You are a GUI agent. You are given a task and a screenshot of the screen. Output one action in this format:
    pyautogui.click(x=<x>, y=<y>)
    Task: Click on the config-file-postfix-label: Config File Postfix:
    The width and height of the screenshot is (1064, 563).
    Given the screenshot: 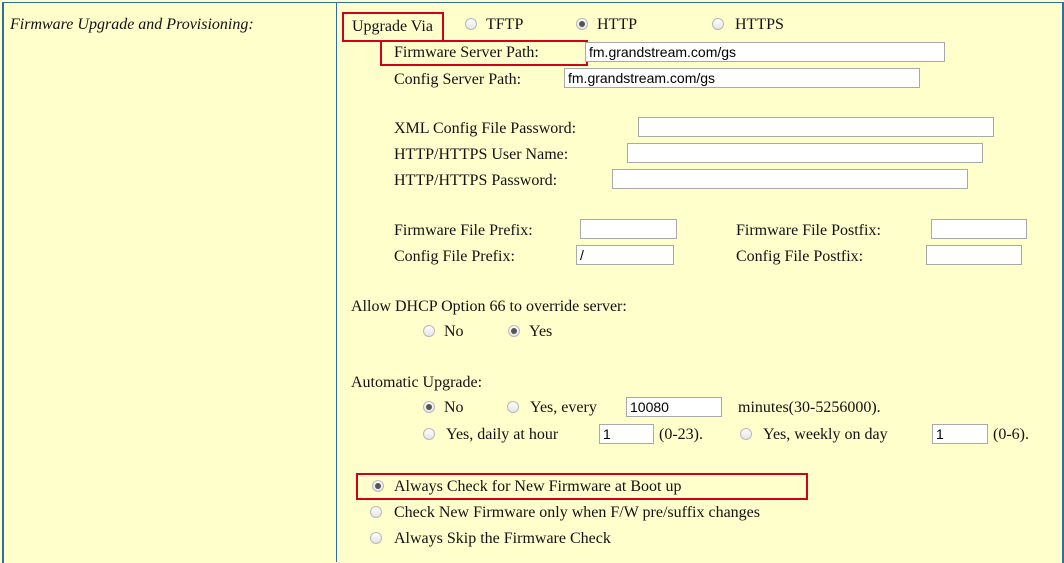 What is the action you would take?
    pyautogui.click(x=800, y=256)
    